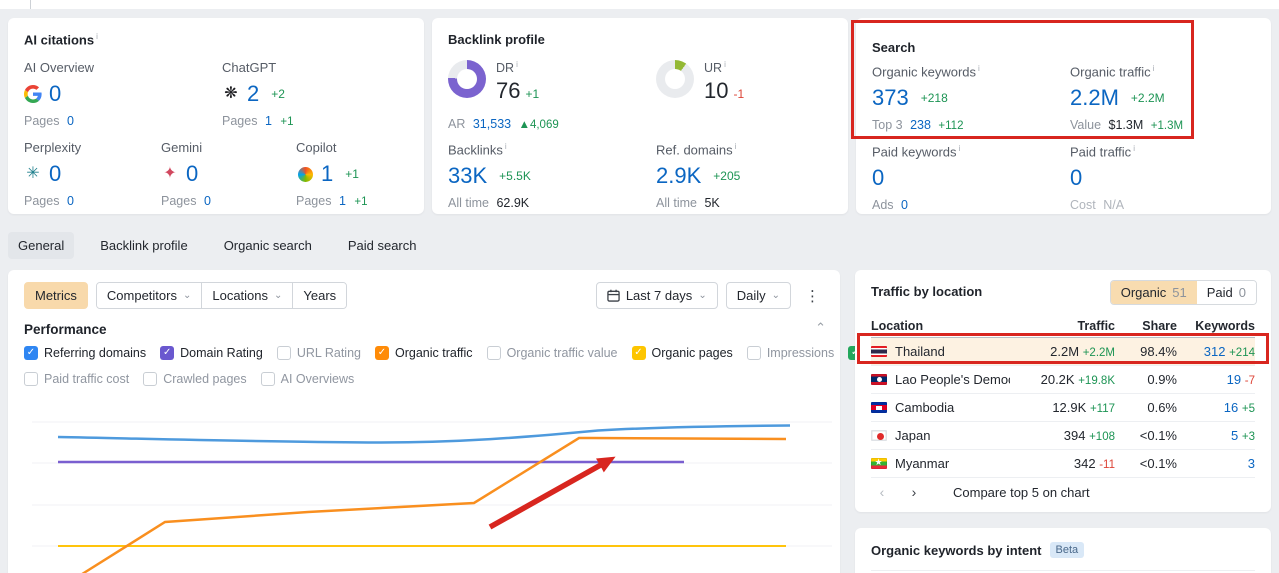 The image size is (1279, 573). I want to click on next-page-icon: ›, so click(914, 492).